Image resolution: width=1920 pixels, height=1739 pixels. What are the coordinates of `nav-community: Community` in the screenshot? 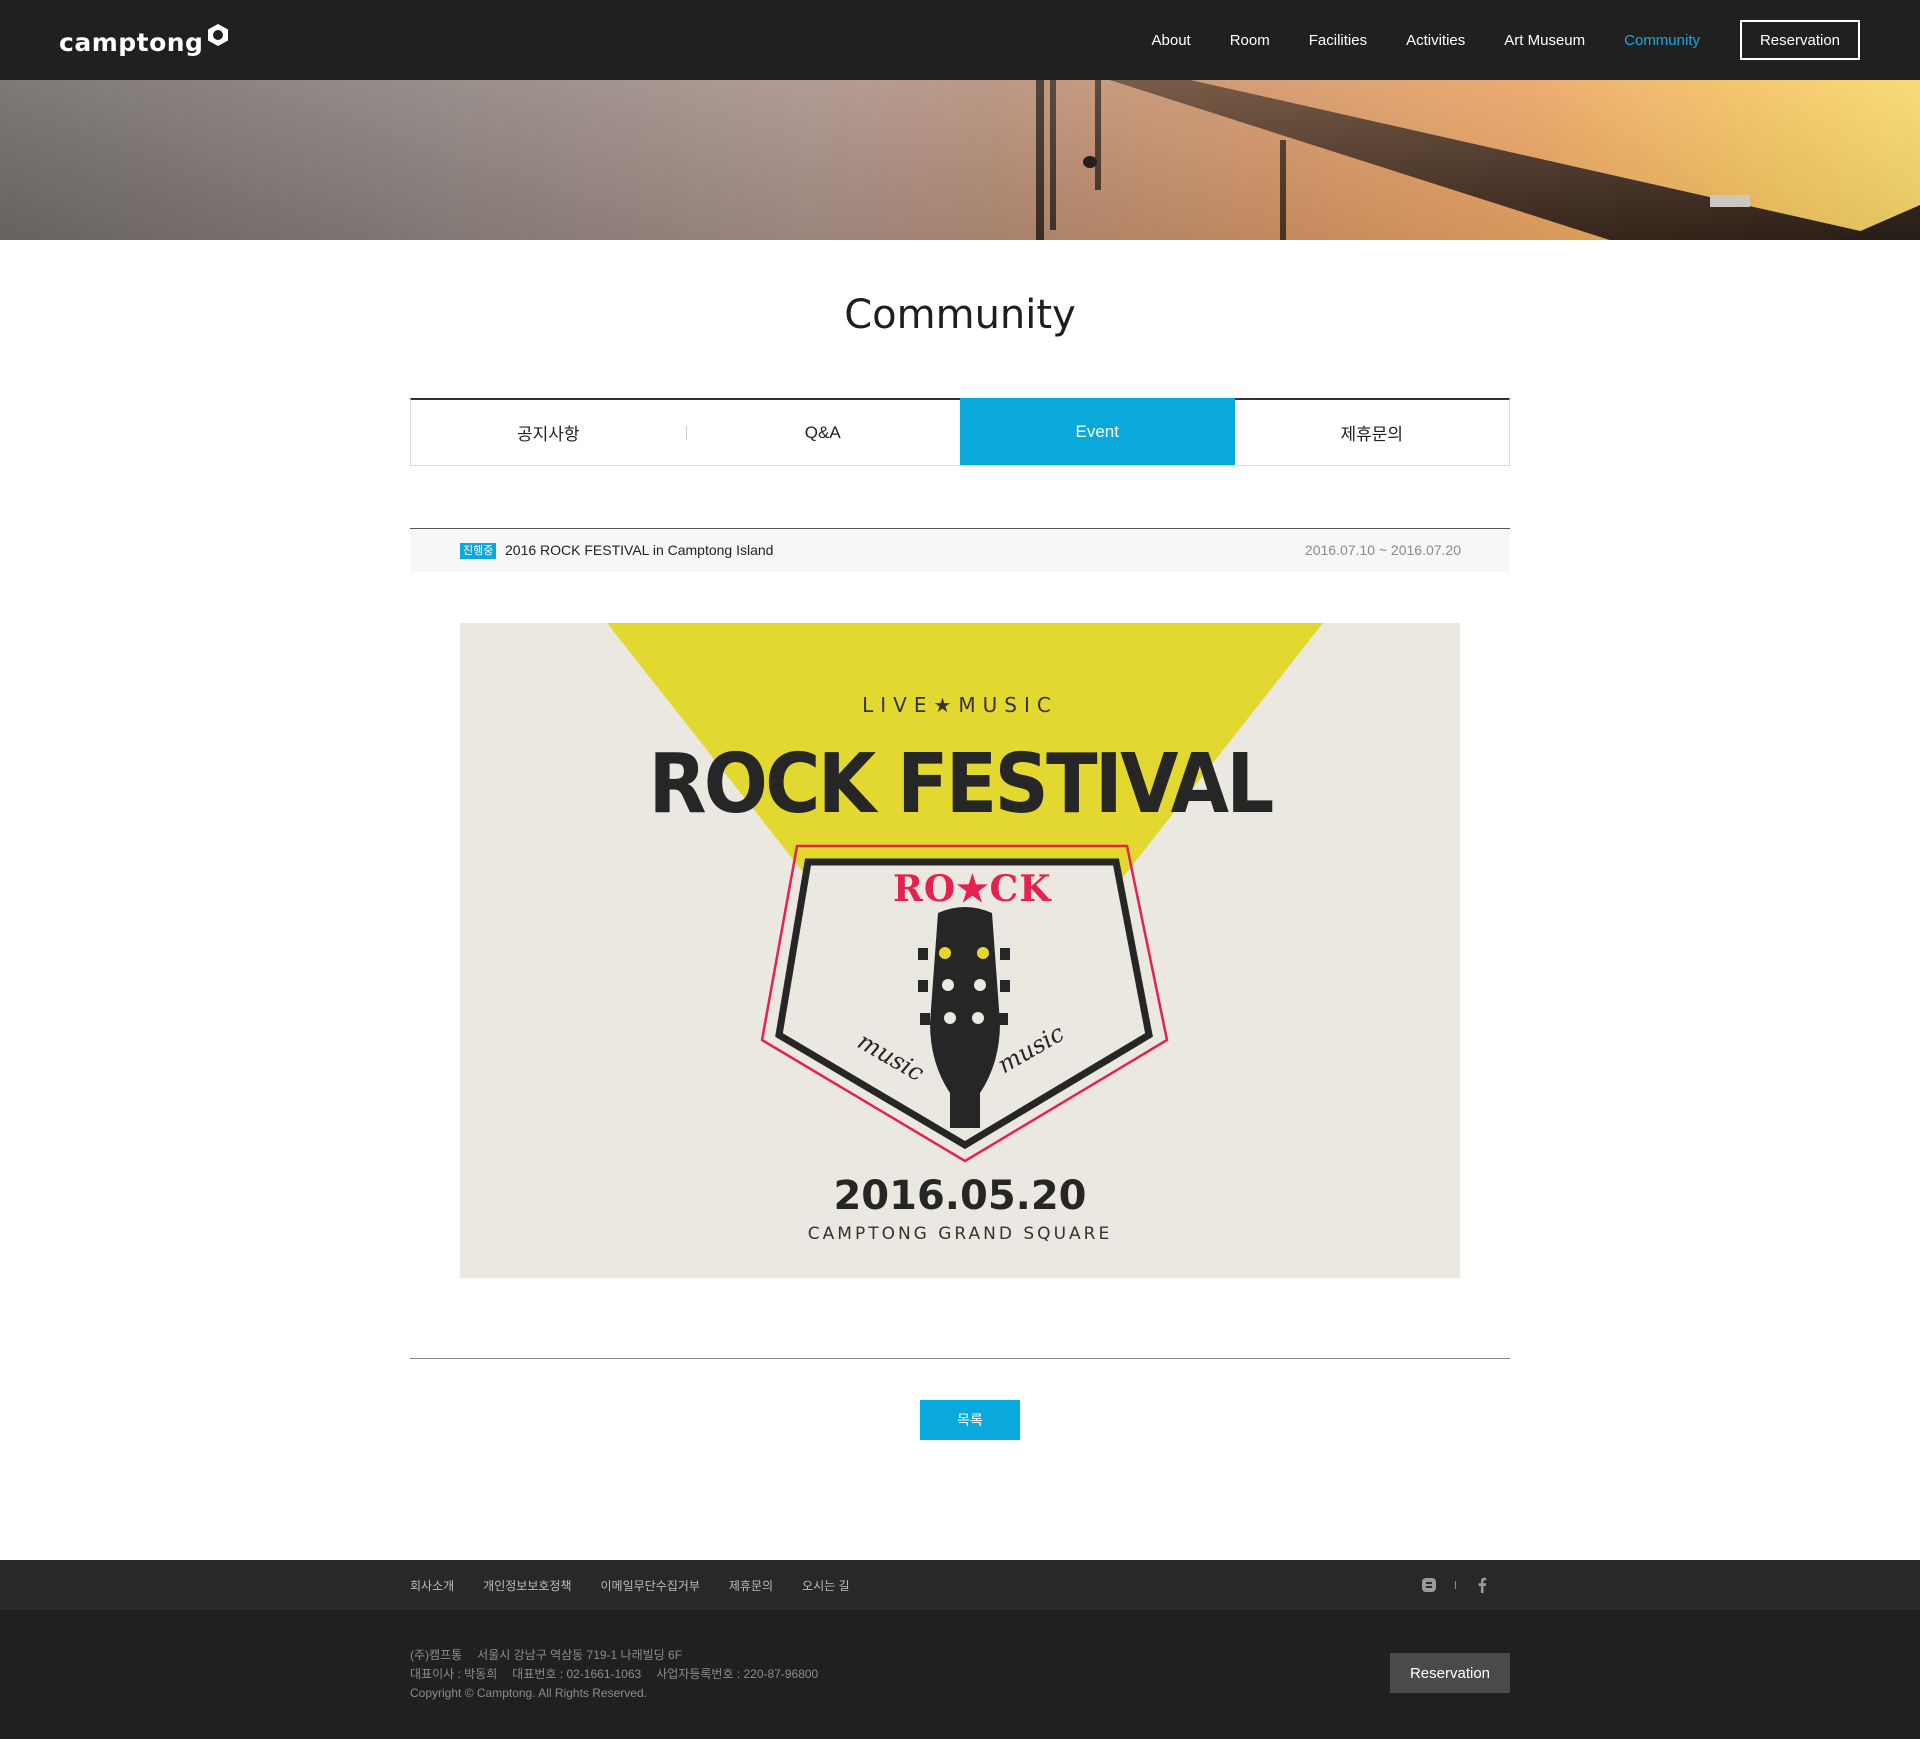 It's located at (1662, 40).